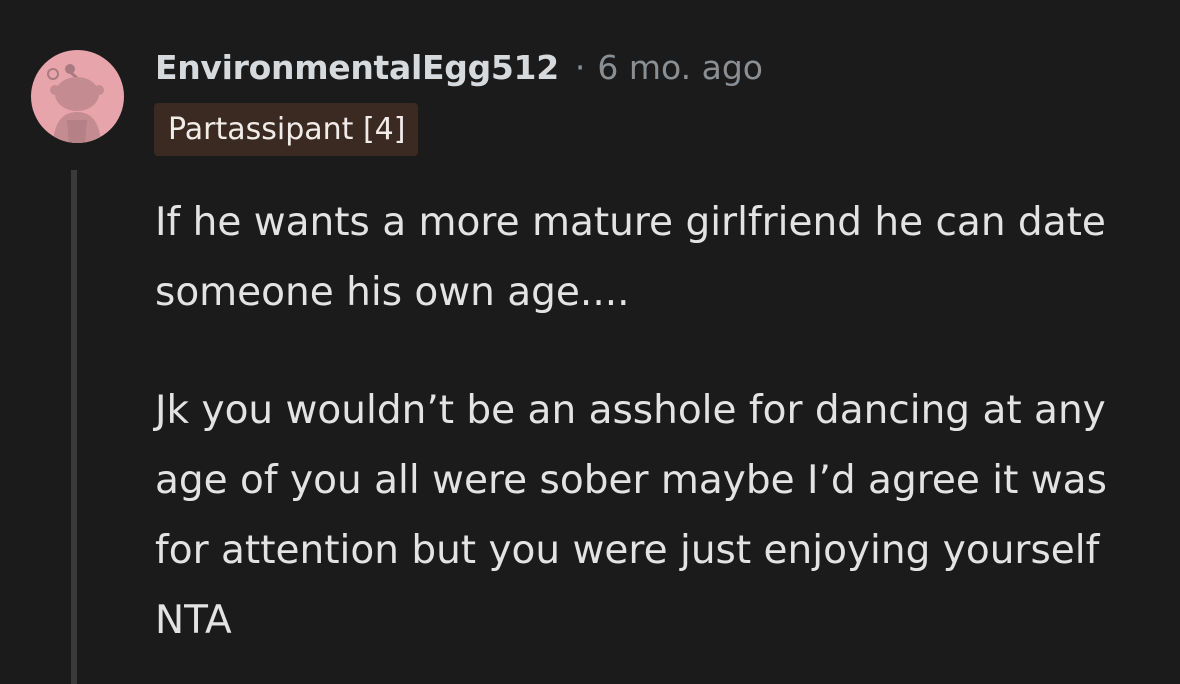  What do you see at coordinates (286, 129) in the screenshot?
I see `user-flair: Partassipant [4]` at bounding box center [286, 129].